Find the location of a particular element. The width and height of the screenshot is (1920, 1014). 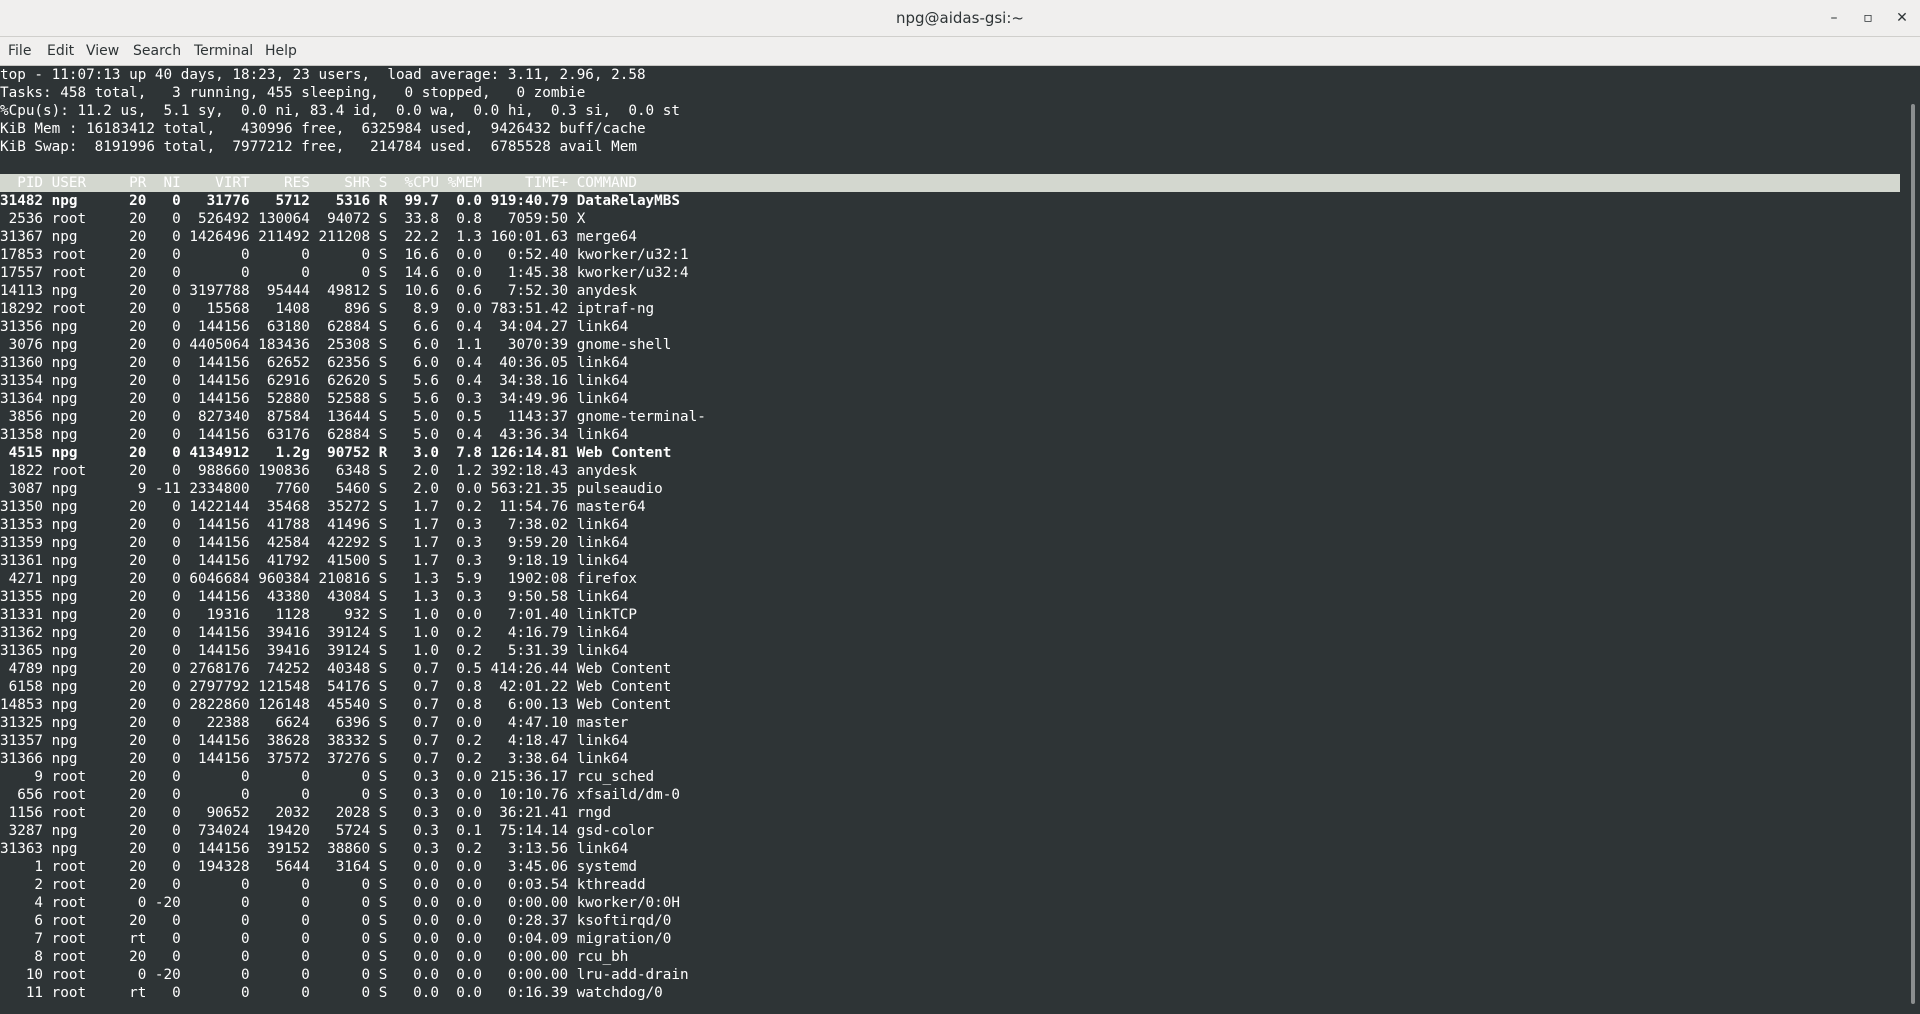

blank-line is located at coordinates (953, 165).